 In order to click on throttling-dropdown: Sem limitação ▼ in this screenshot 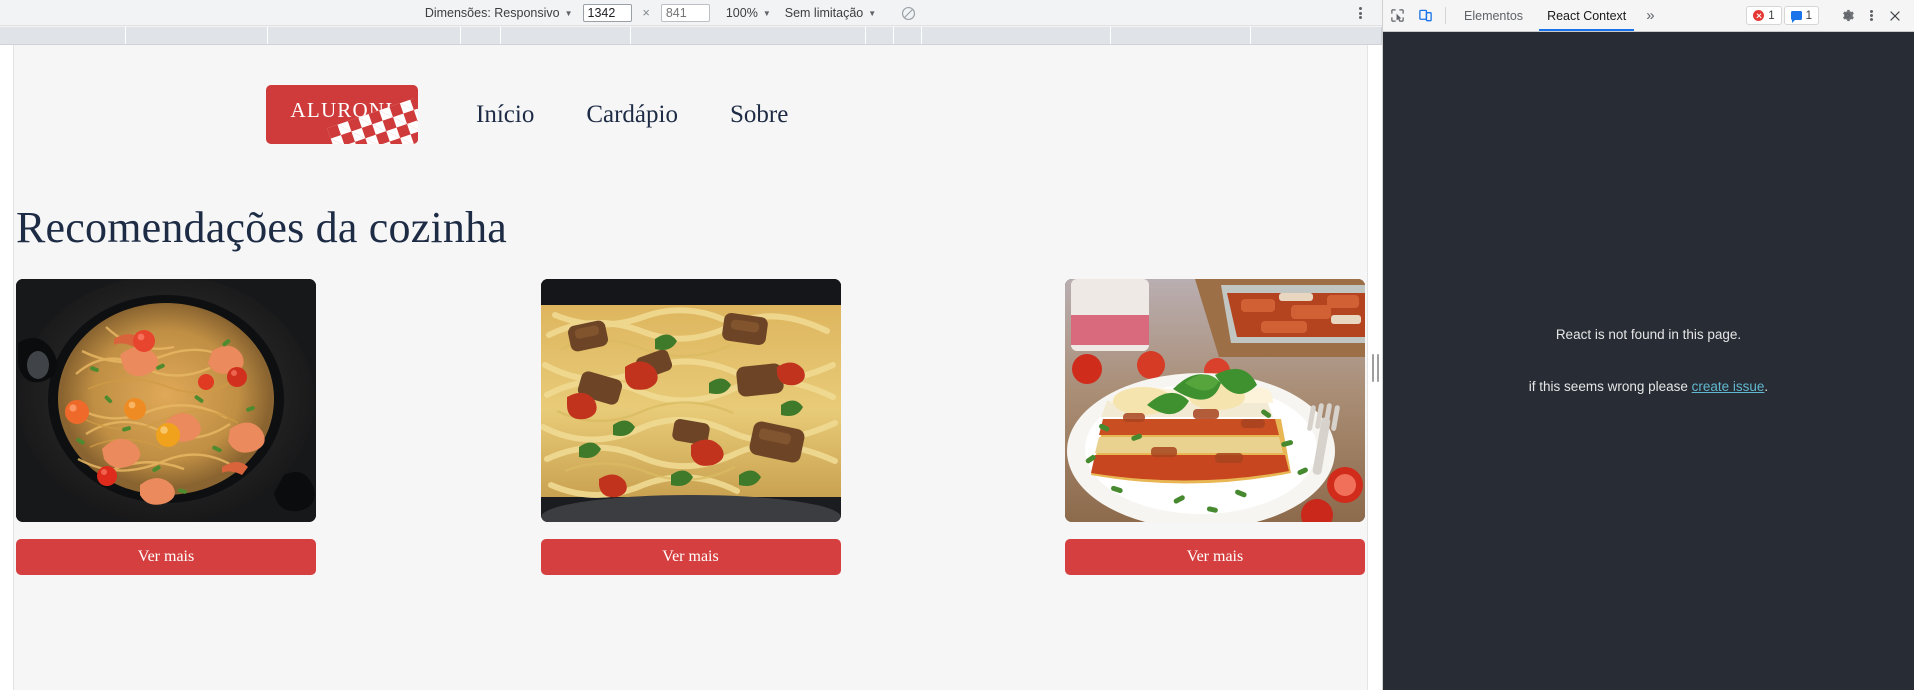, I will do `click(830, 13)`.